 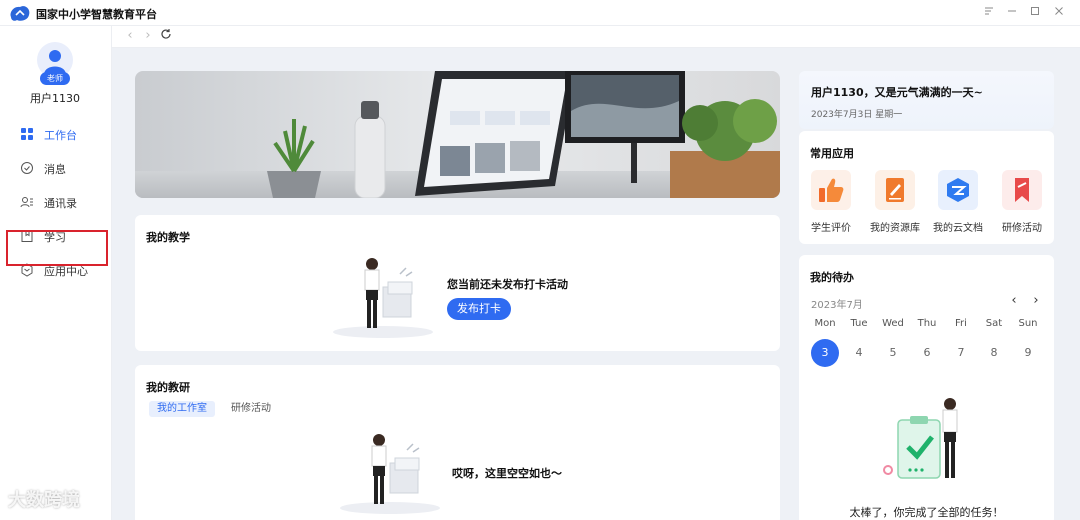 What do you see at coordinates (831, 228) in the screenshot?
I see `app-label: 学生评价` at bounding box center [831, 228].